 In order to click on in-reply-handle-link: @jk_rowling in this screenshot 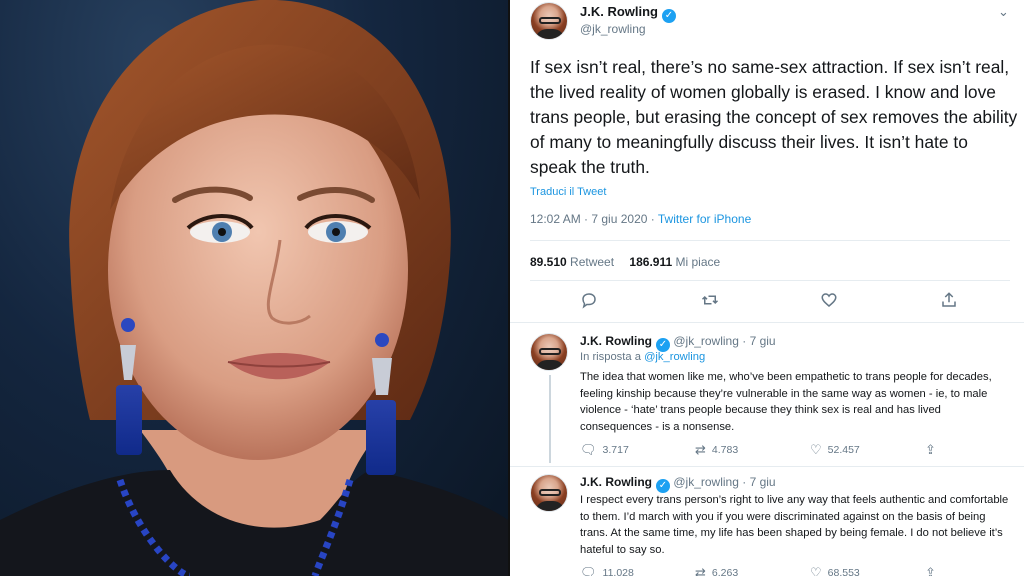, I will do `click(674, 357)`.